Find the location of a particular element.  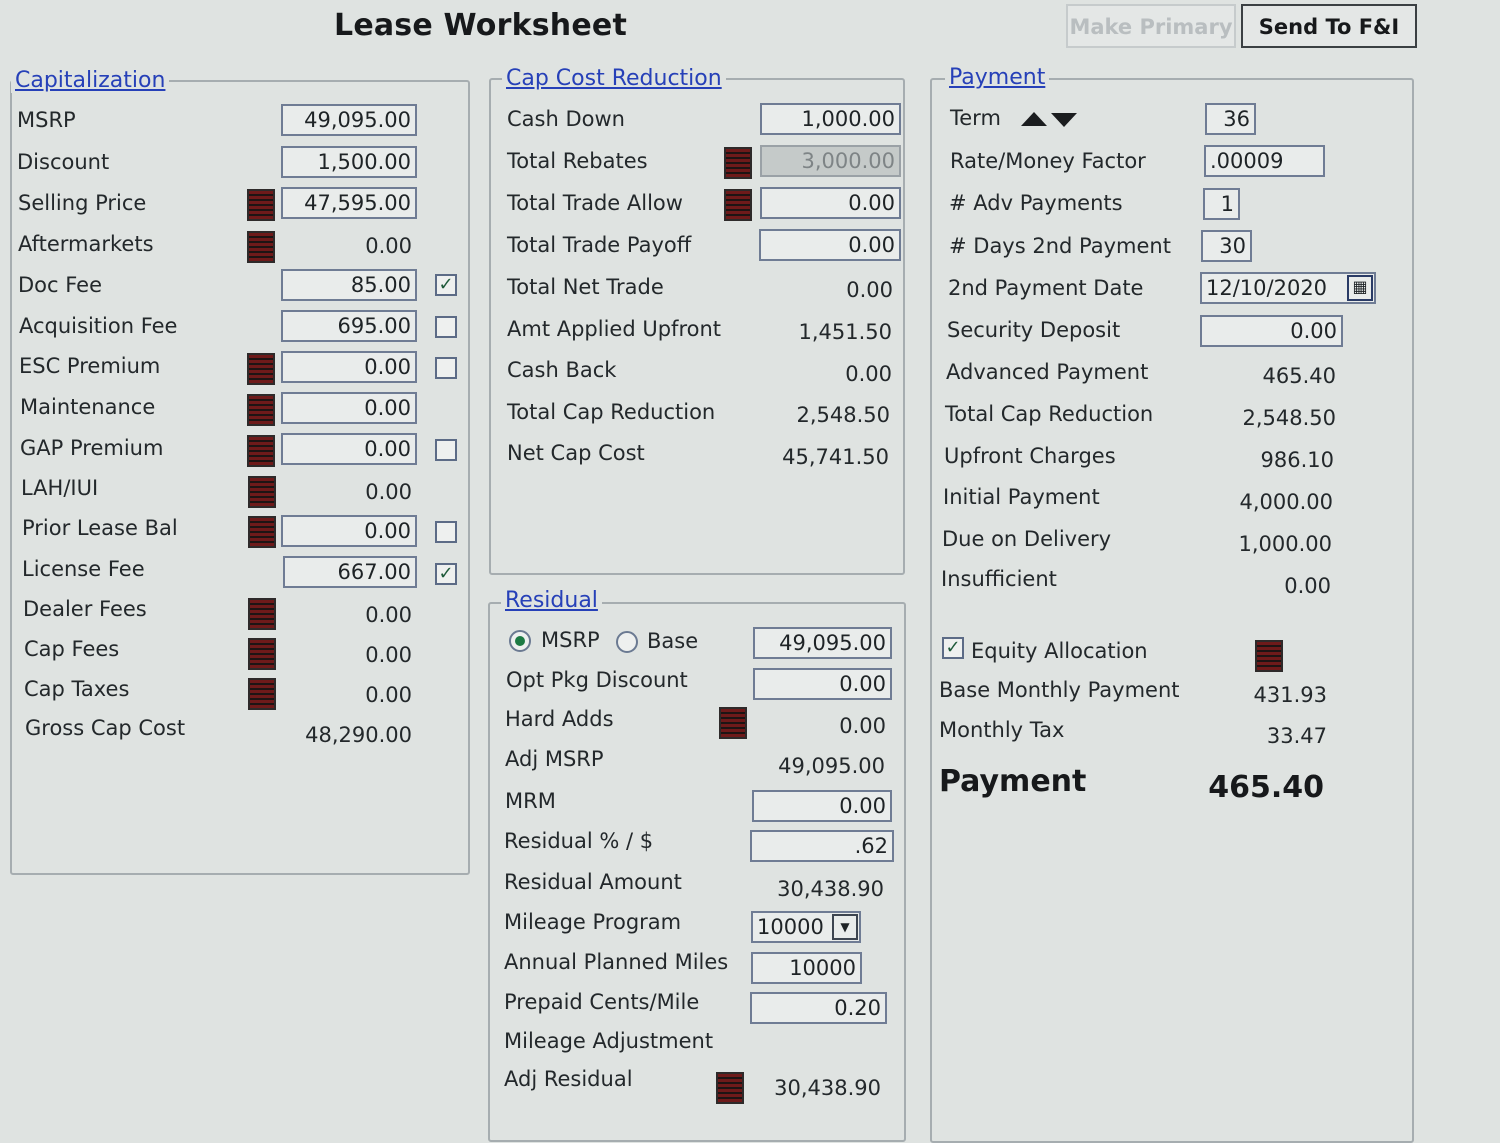

license-fee-checkbox: ✓ is located at coordinates (446, 574).